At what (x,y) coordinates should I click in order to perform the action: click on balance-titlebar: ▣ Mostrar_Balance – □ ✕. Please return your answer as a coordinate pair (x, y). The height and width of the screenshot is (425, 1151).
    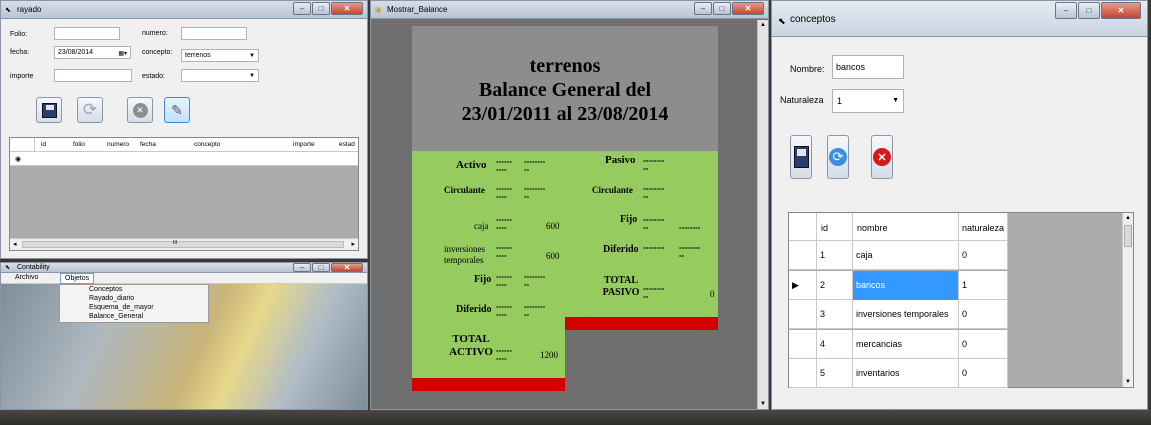
    Looking at the image, I should click on (569, 10).